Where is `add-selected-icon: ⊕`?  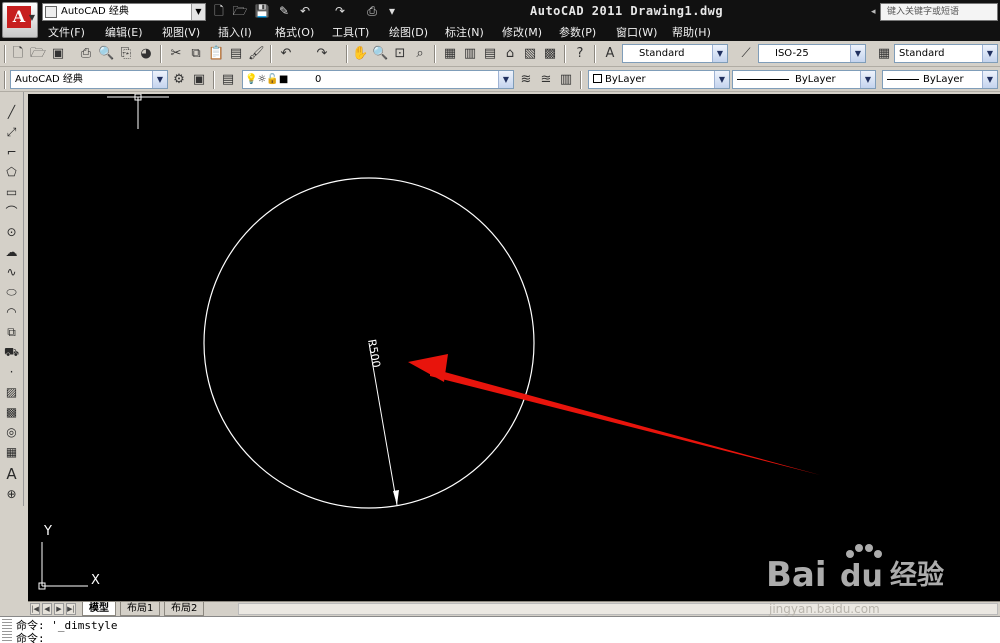 add-selected-icon: ⊕ is located at coordinates (11, 494).